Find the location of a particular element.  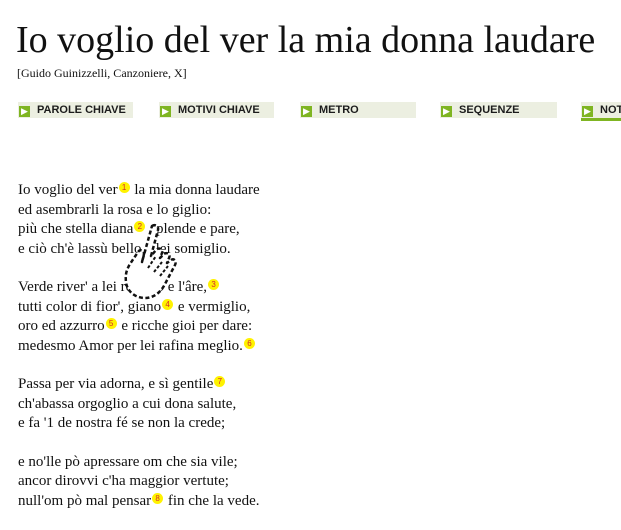

poem-line: e no'lle pò apressare om che sia vile; is located at coordinates (128, 461).